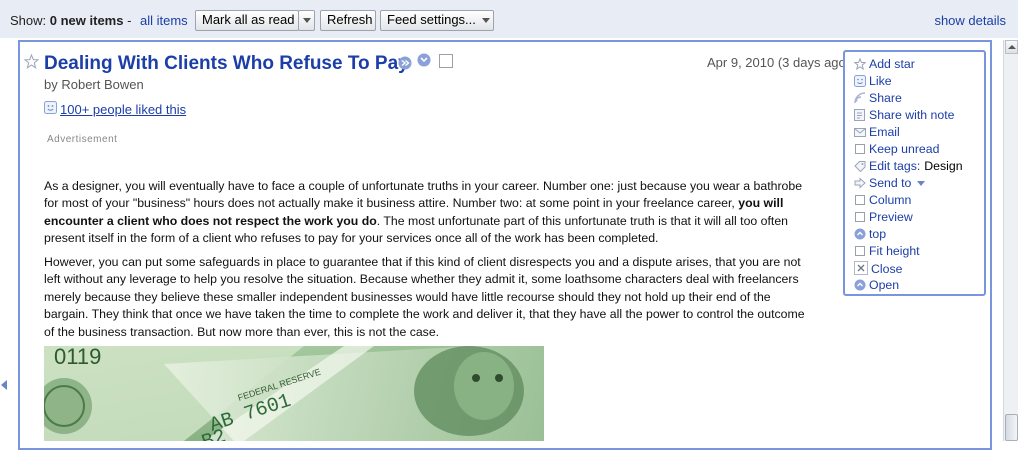  I want to click on new-items-count: 0 new items, so click(87, 20).